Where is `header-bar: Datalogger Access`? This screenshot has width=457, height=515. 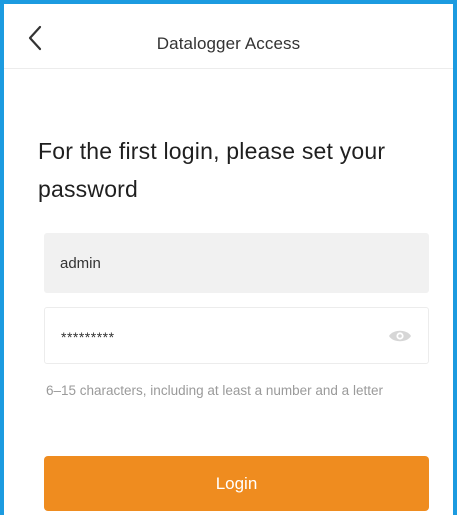 header-bar: Datalogger Access is located at coordinates (228, 36).